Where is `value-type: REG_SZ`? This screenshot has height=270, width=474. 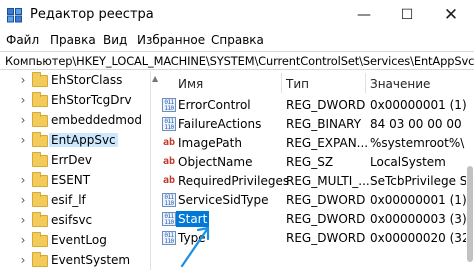
value-type: REG_SZ is located at coordinates (310, 162).